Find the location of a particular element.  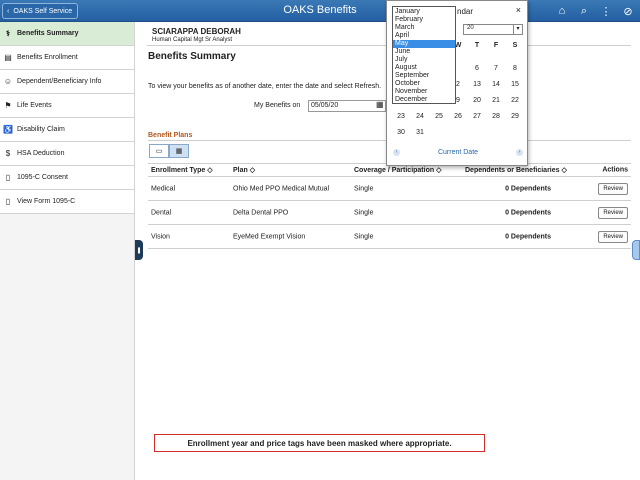

list-view-button: ▭ is located at coordinates (159, 151).